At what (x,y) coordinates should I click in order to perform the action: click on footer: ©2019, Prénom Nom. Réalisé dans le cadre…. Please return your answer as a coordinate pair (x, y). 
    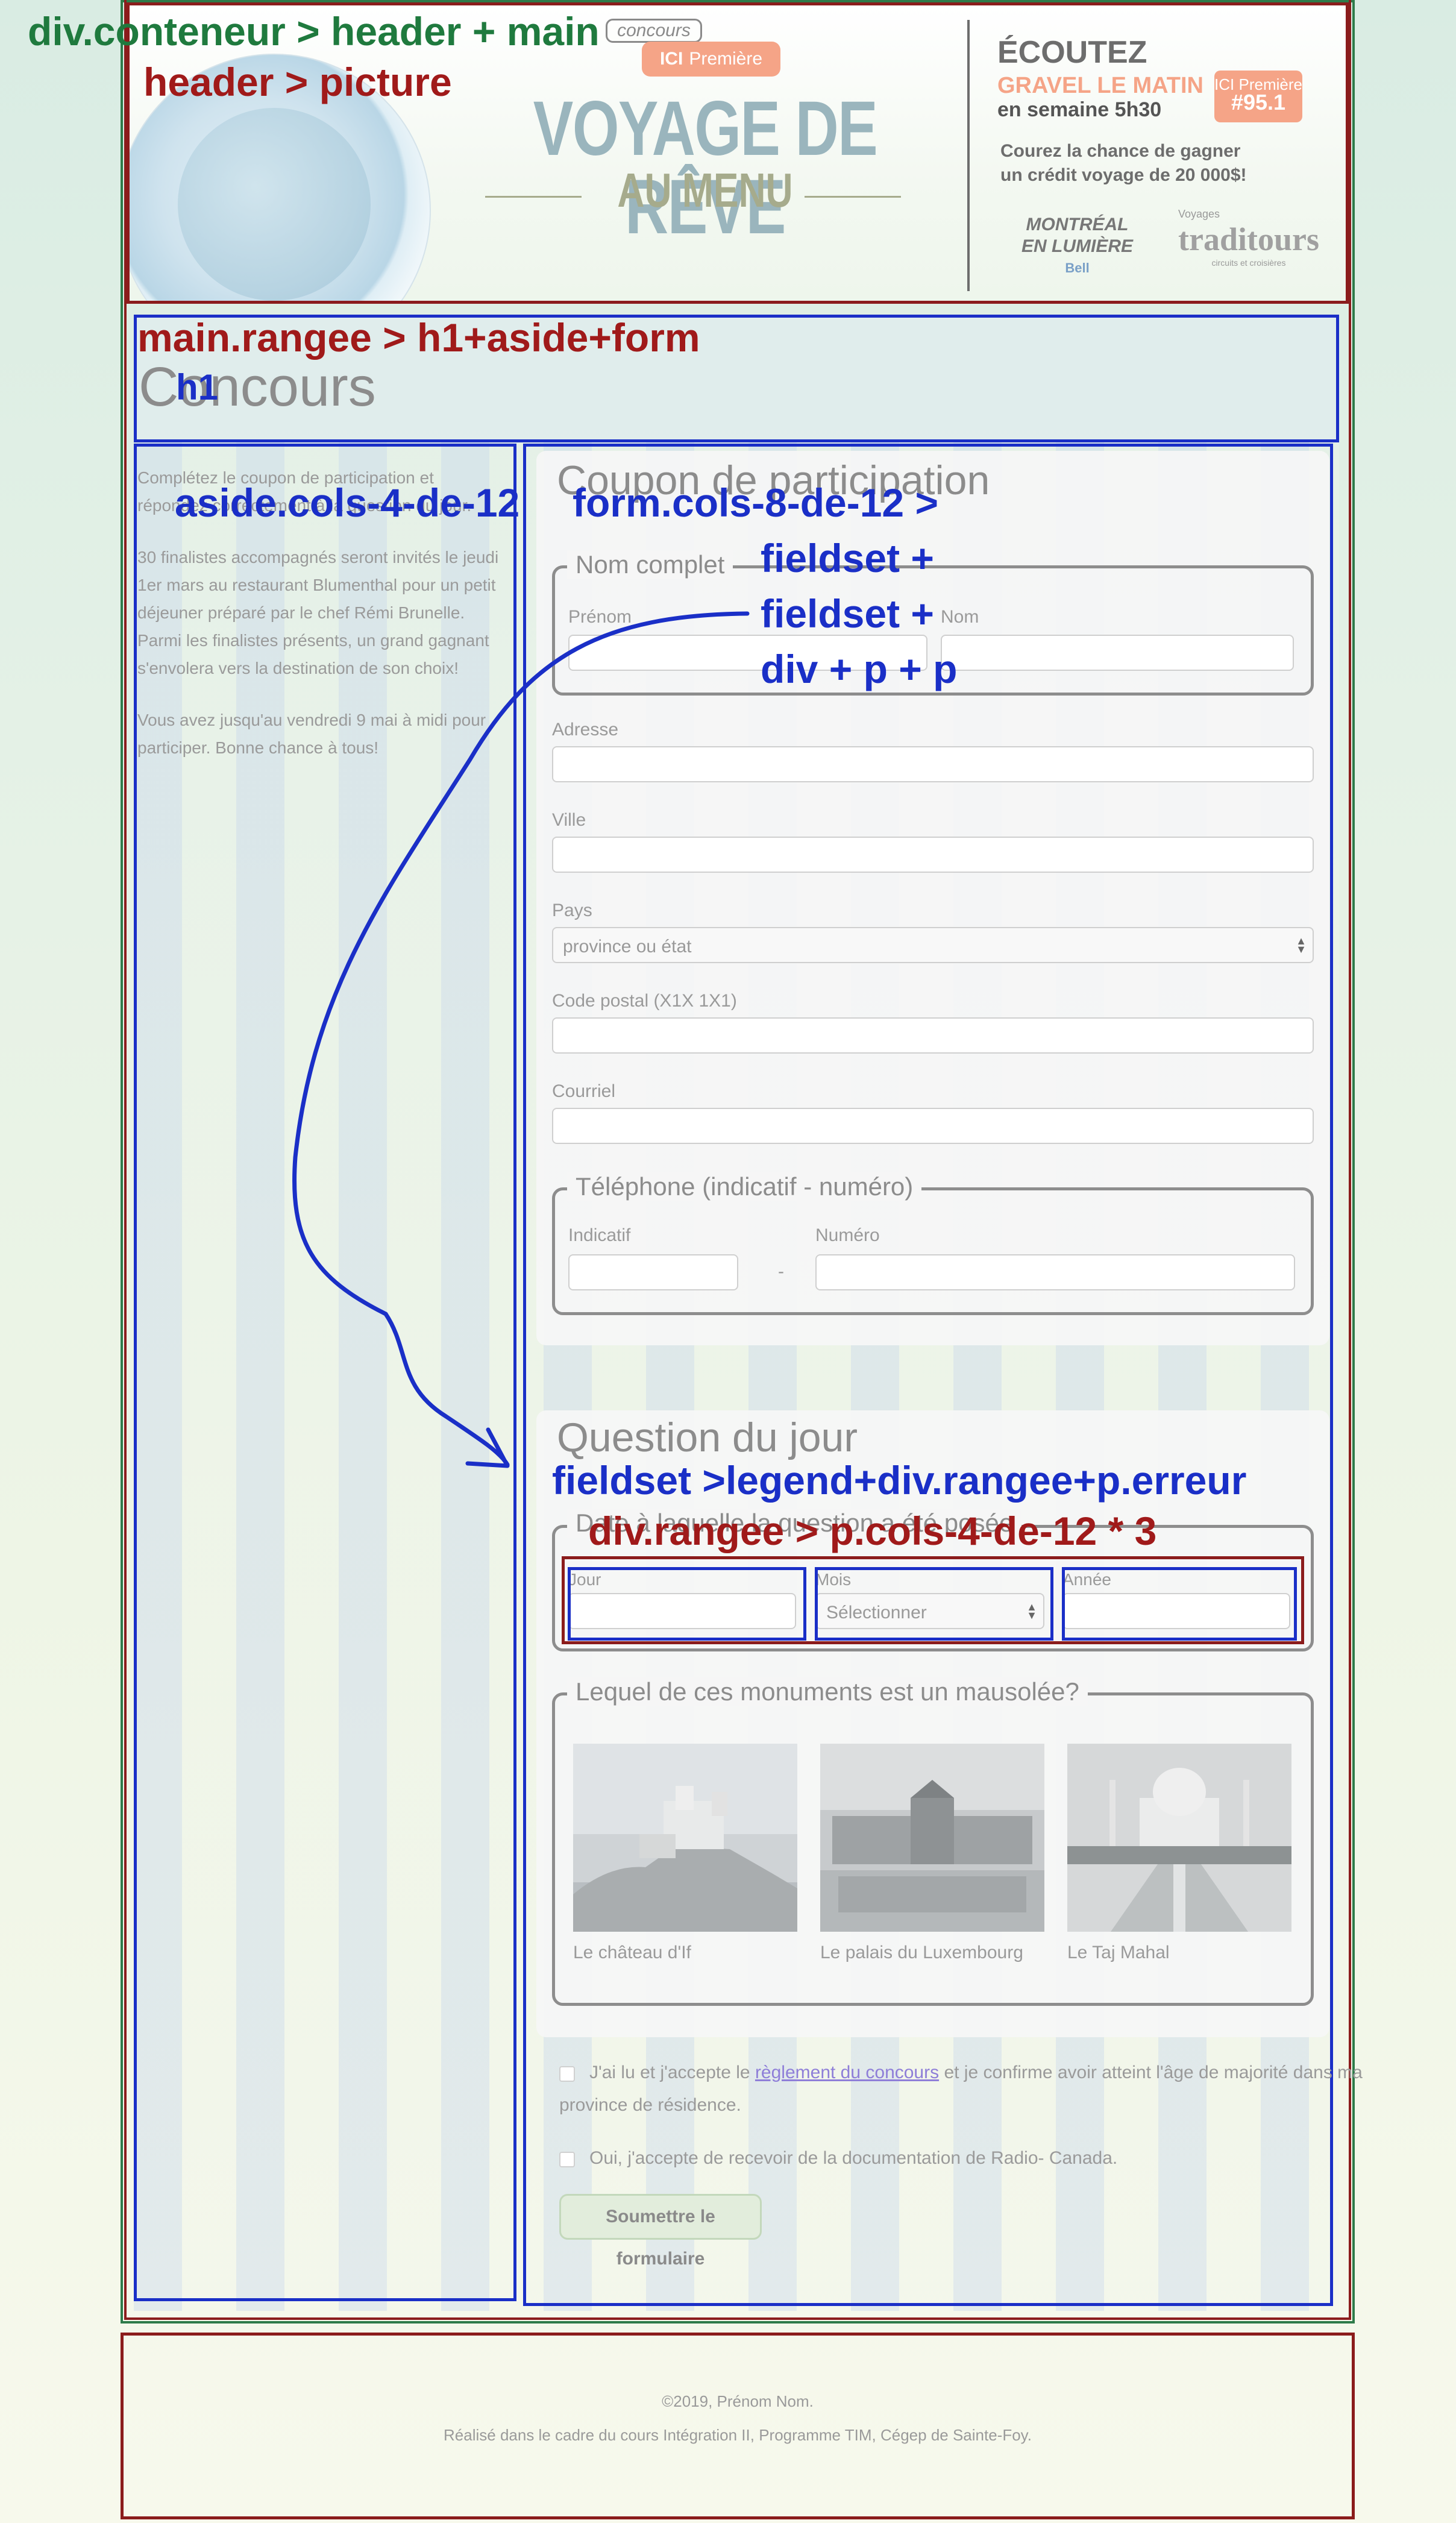
    Looking at the image, I should click on (738, 2426).